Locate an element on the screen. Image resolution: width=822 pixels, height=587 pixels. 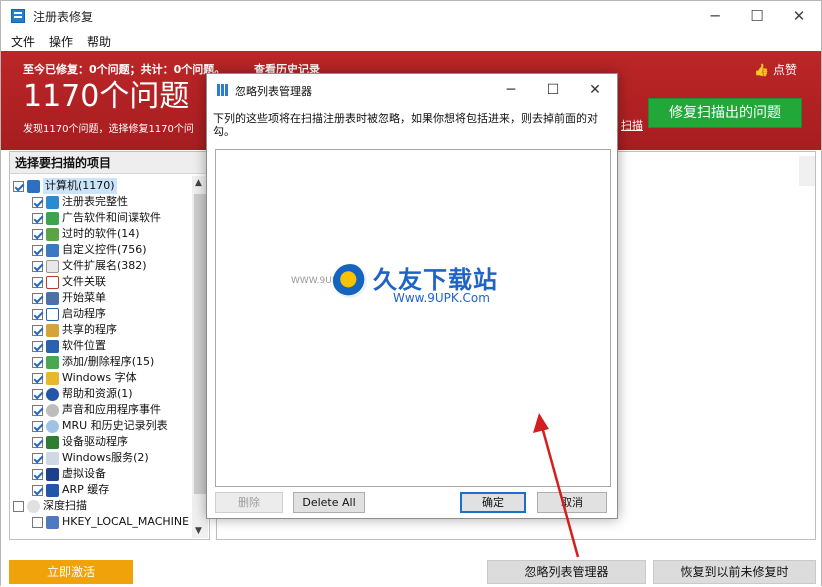
scroll-down-icon: ▼ is located at coordinates (198, 531).